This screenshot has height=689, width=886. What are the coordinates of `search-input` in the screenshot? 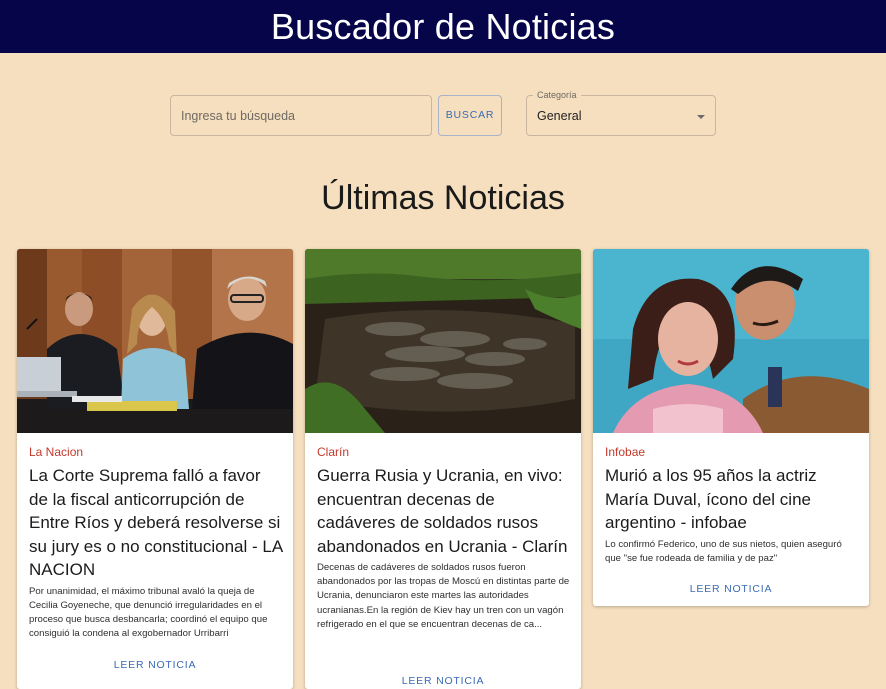 It's located at (301, 115).